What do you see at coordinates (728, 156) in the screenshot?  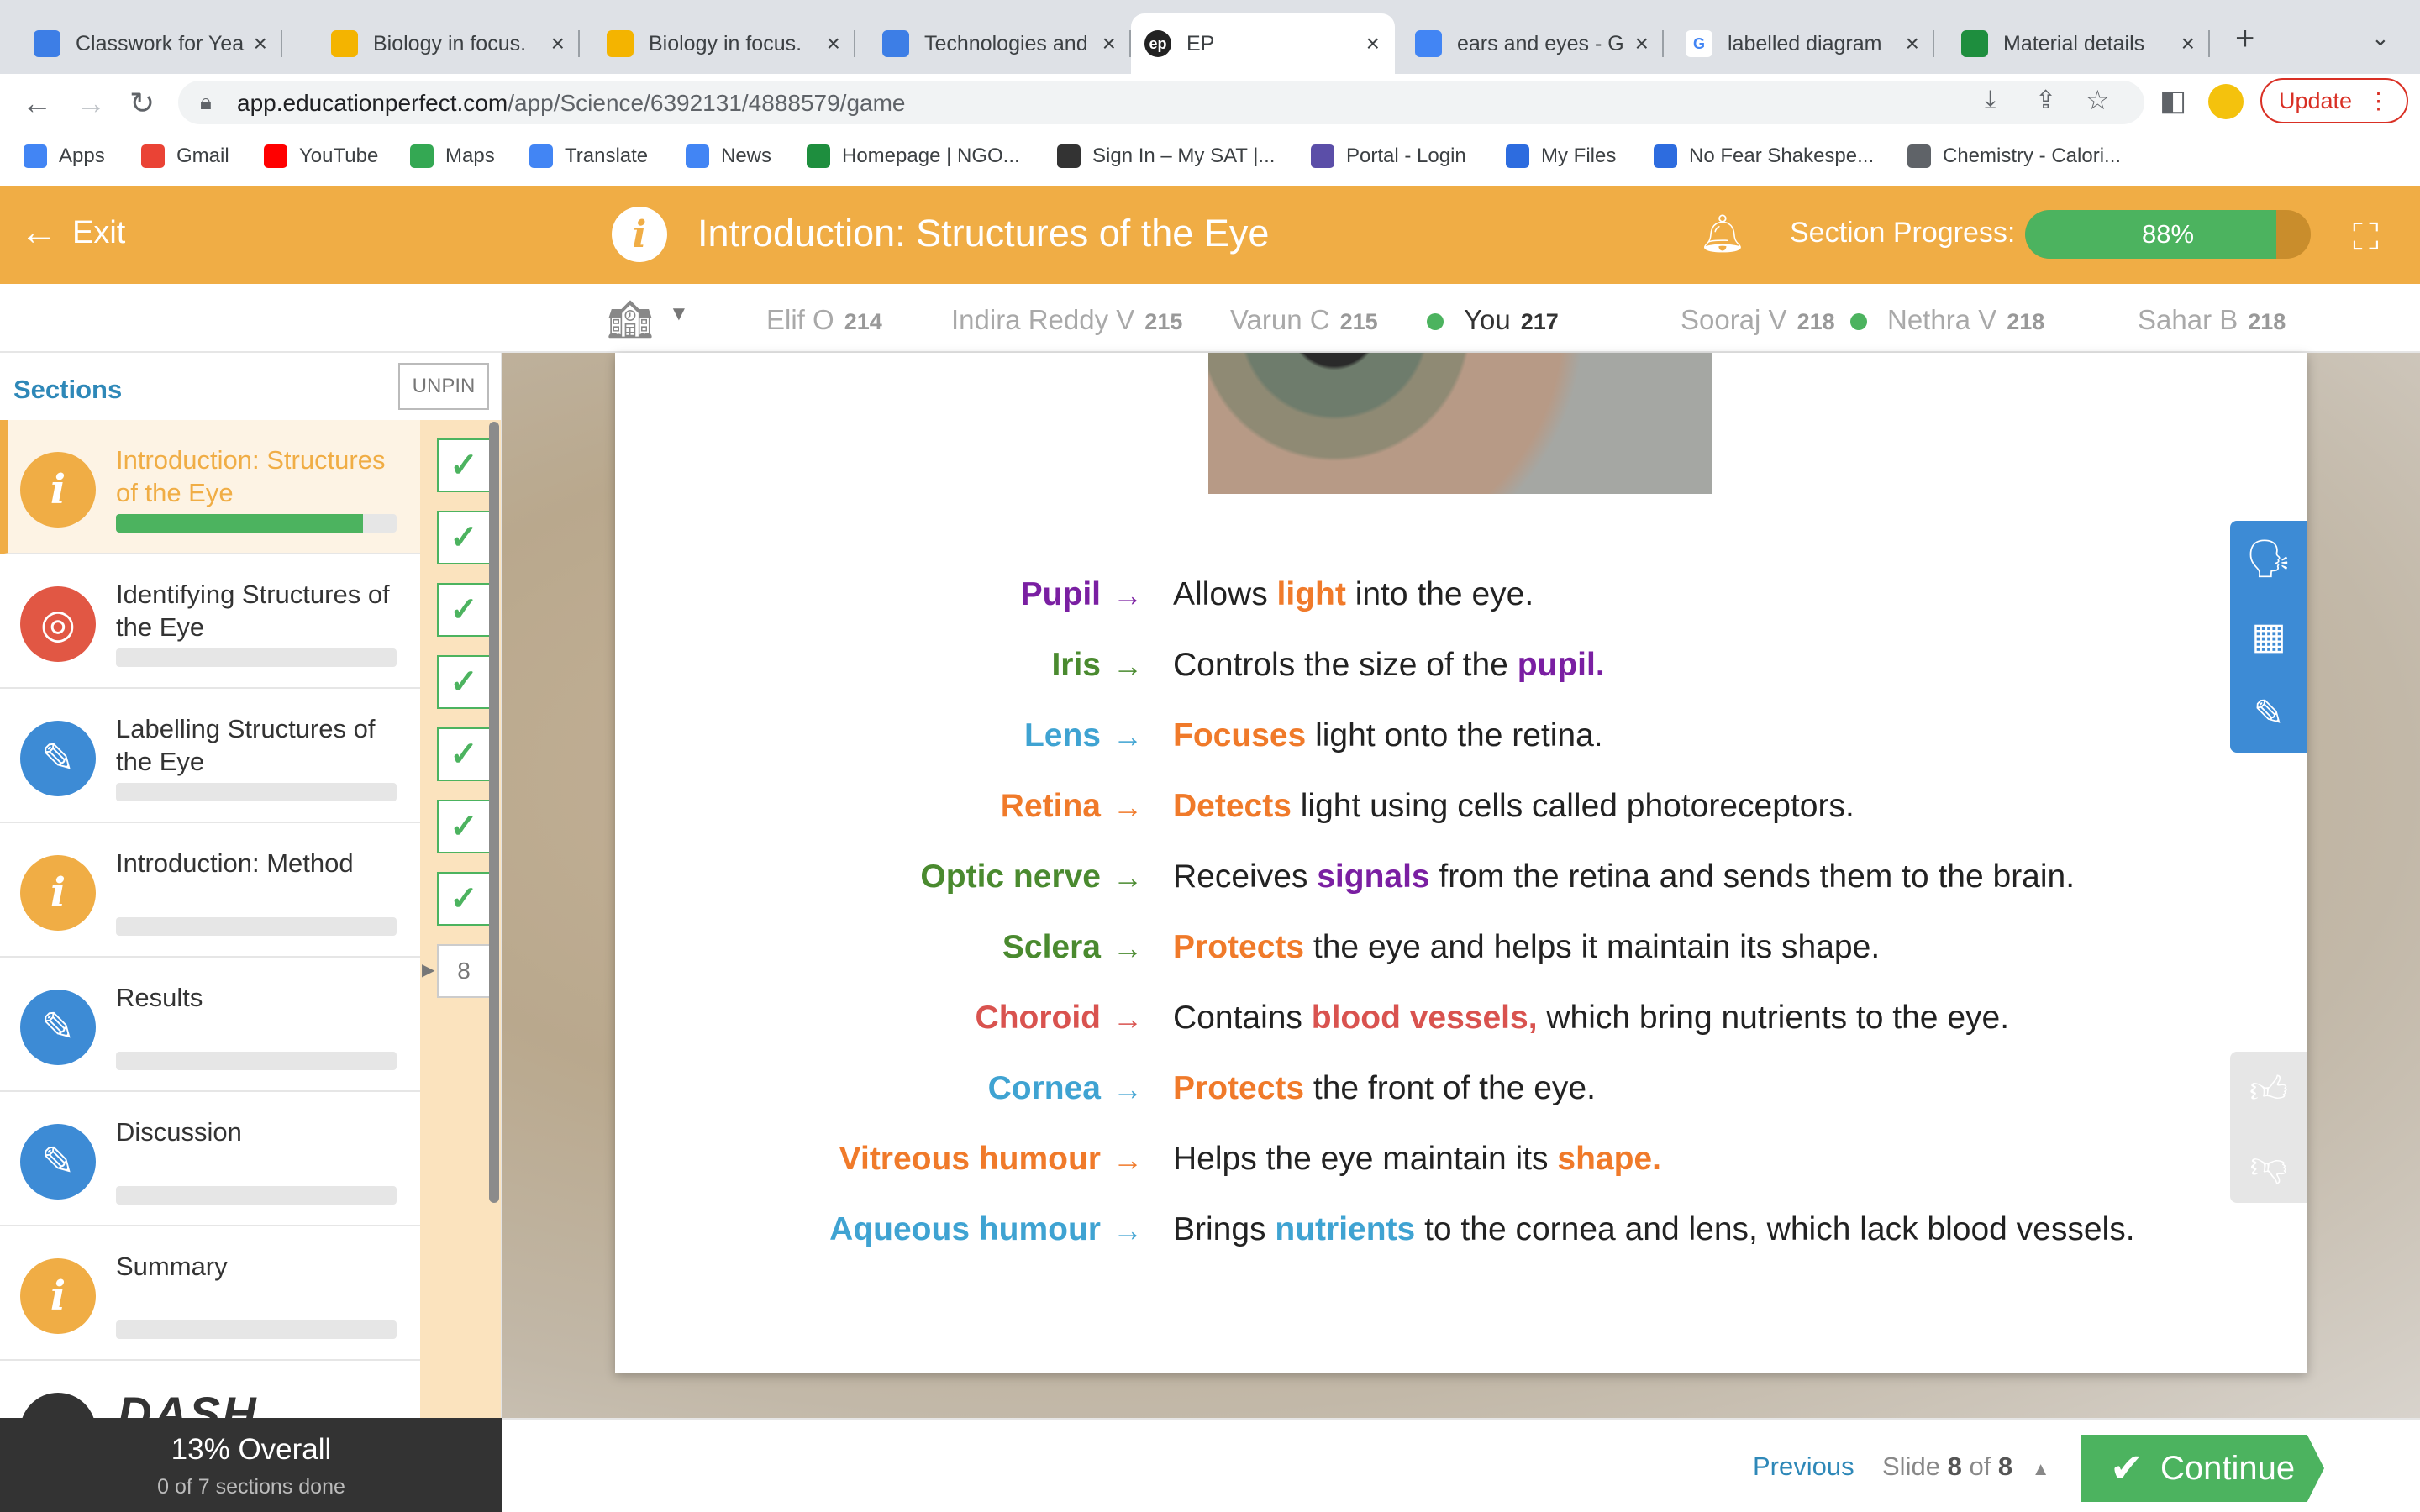 I see `bookmark-item: News` at bounding box center [728, 156].